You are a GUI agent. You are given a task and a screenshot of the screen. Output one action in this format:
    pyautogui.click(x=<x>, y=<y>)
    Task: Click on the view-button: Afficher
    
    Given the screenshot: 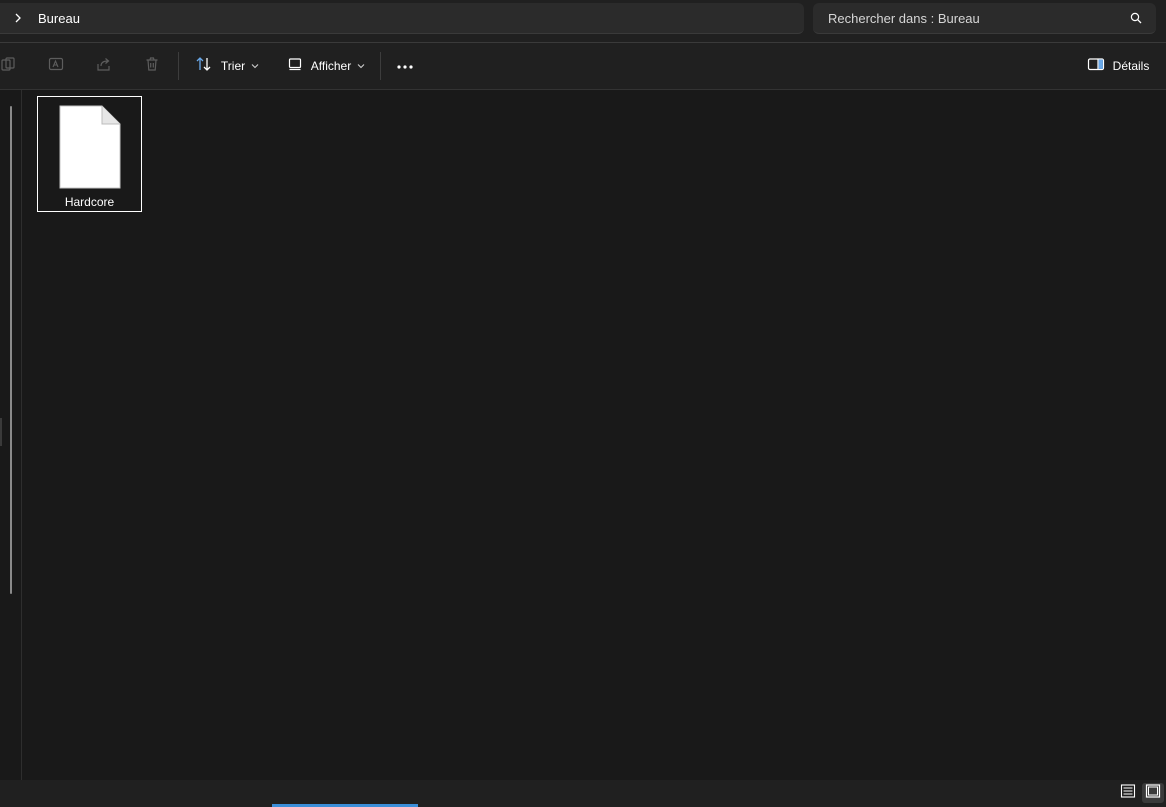 What is the action you would take?
    pyautogui.click(x=326, y=66)
    